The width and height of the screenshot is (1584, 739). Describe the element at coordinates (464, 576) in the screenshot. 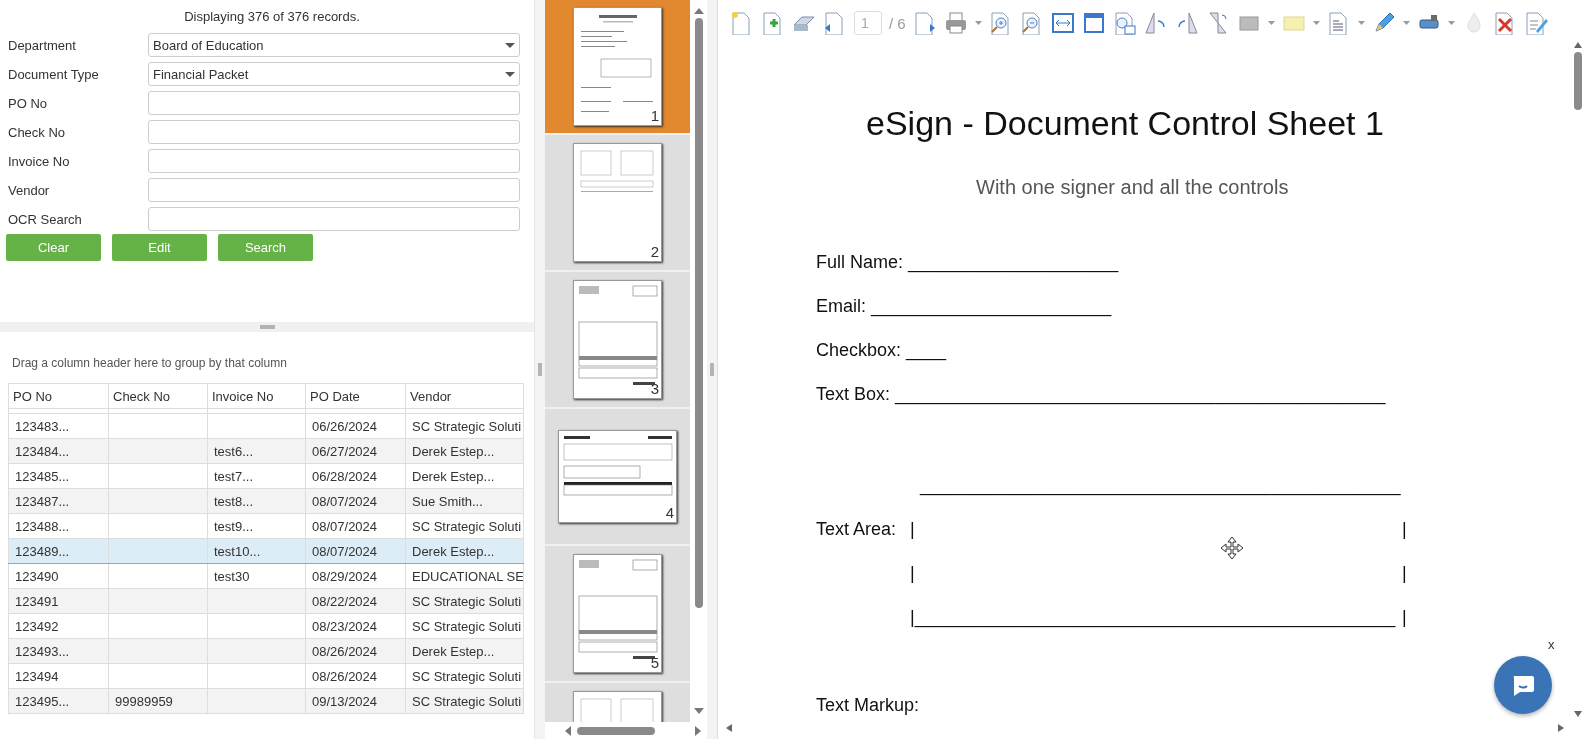

I see `table-cell: EDUCATIONAL SE` at that location.